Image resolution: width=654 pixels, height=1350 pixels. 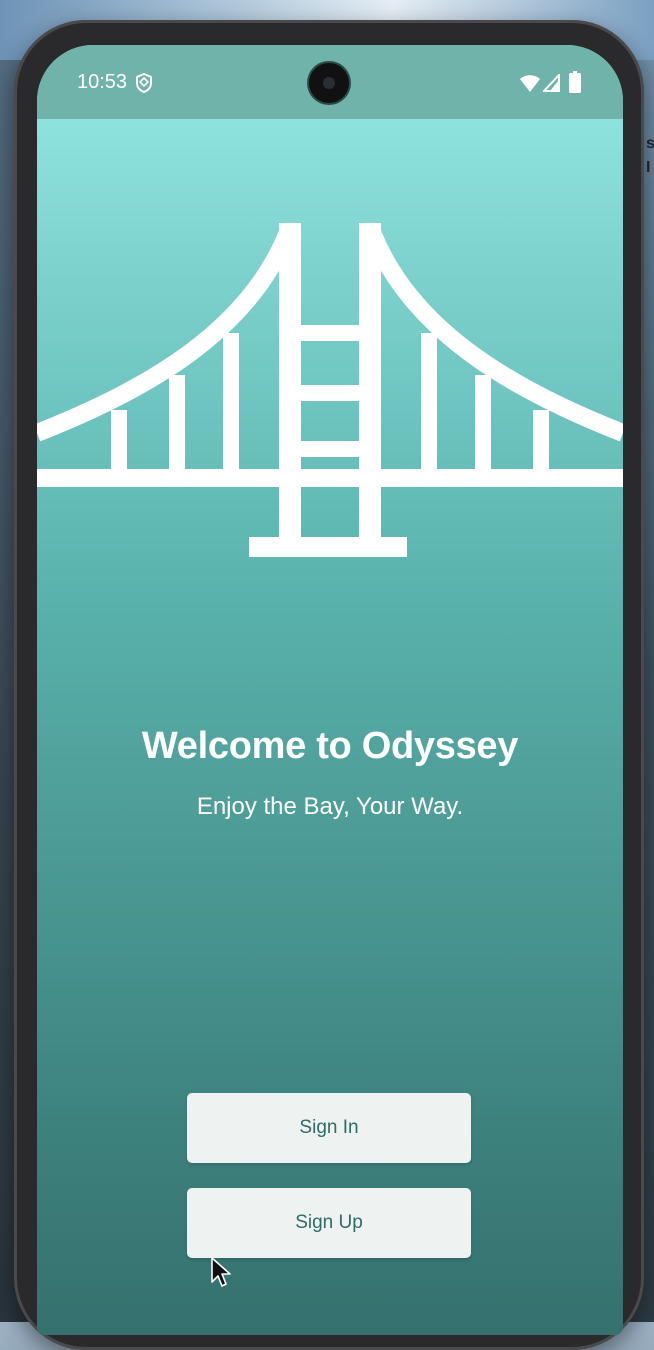 What do you see at coordinates (330, 806) in the screenshot?
I see `tagline: Enjoy the Bay, Your Way.` at bounding box center [330, 806].